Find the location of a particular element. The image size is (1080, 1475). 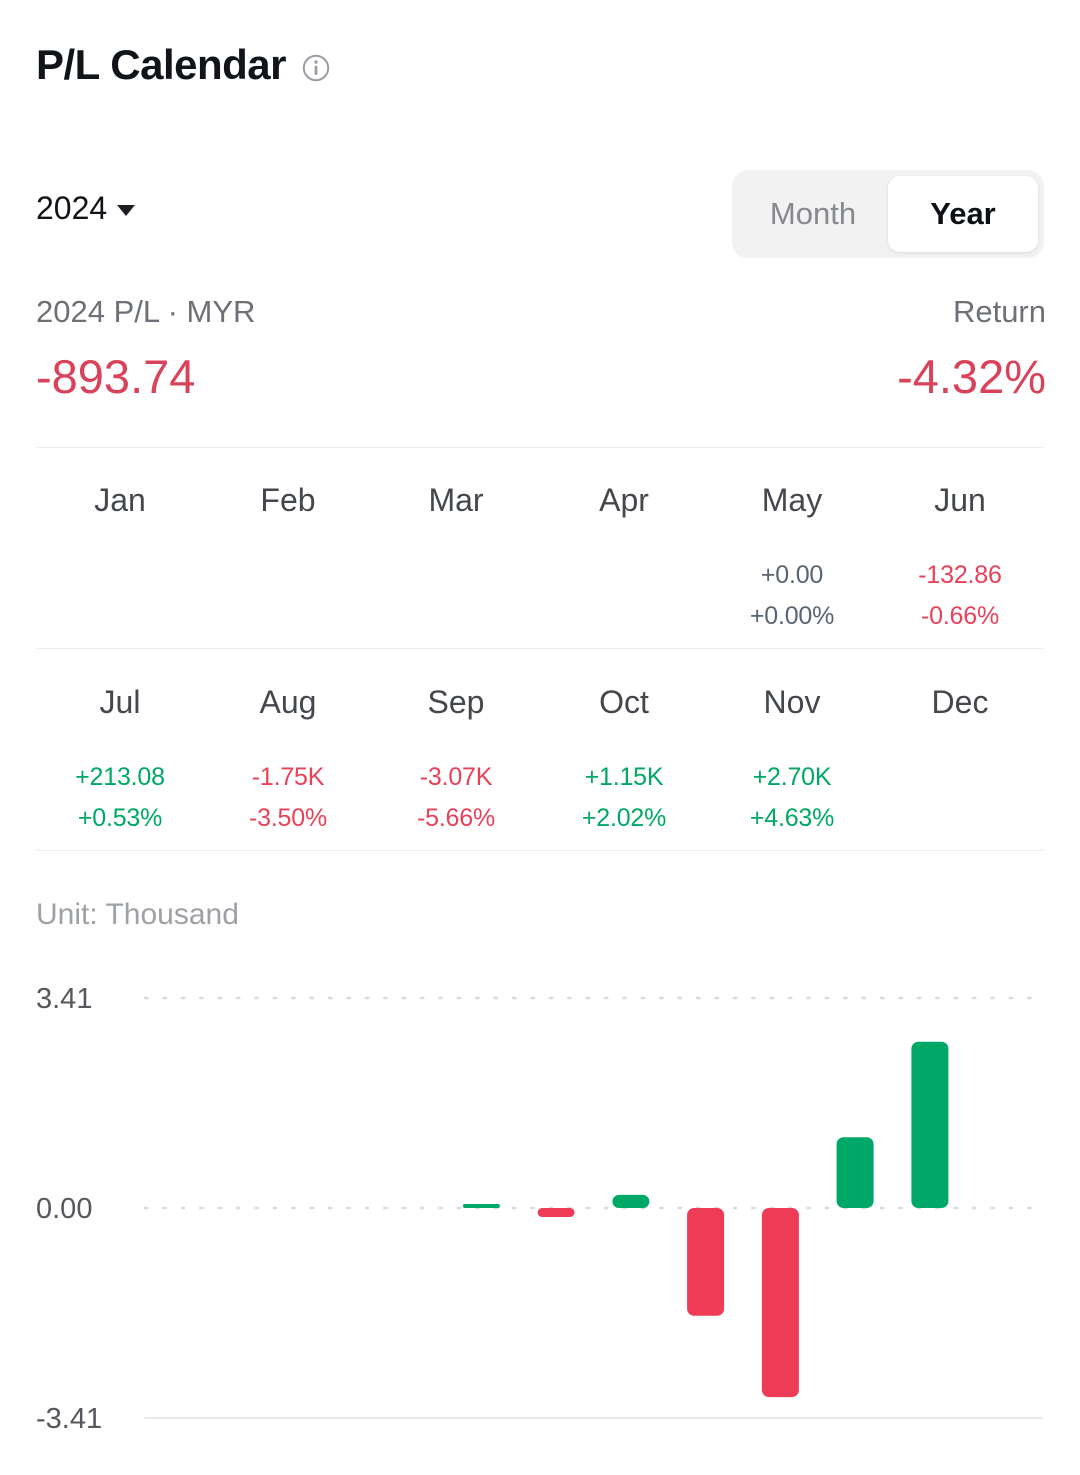

bar-oct is located at coordinates (855, 1172).